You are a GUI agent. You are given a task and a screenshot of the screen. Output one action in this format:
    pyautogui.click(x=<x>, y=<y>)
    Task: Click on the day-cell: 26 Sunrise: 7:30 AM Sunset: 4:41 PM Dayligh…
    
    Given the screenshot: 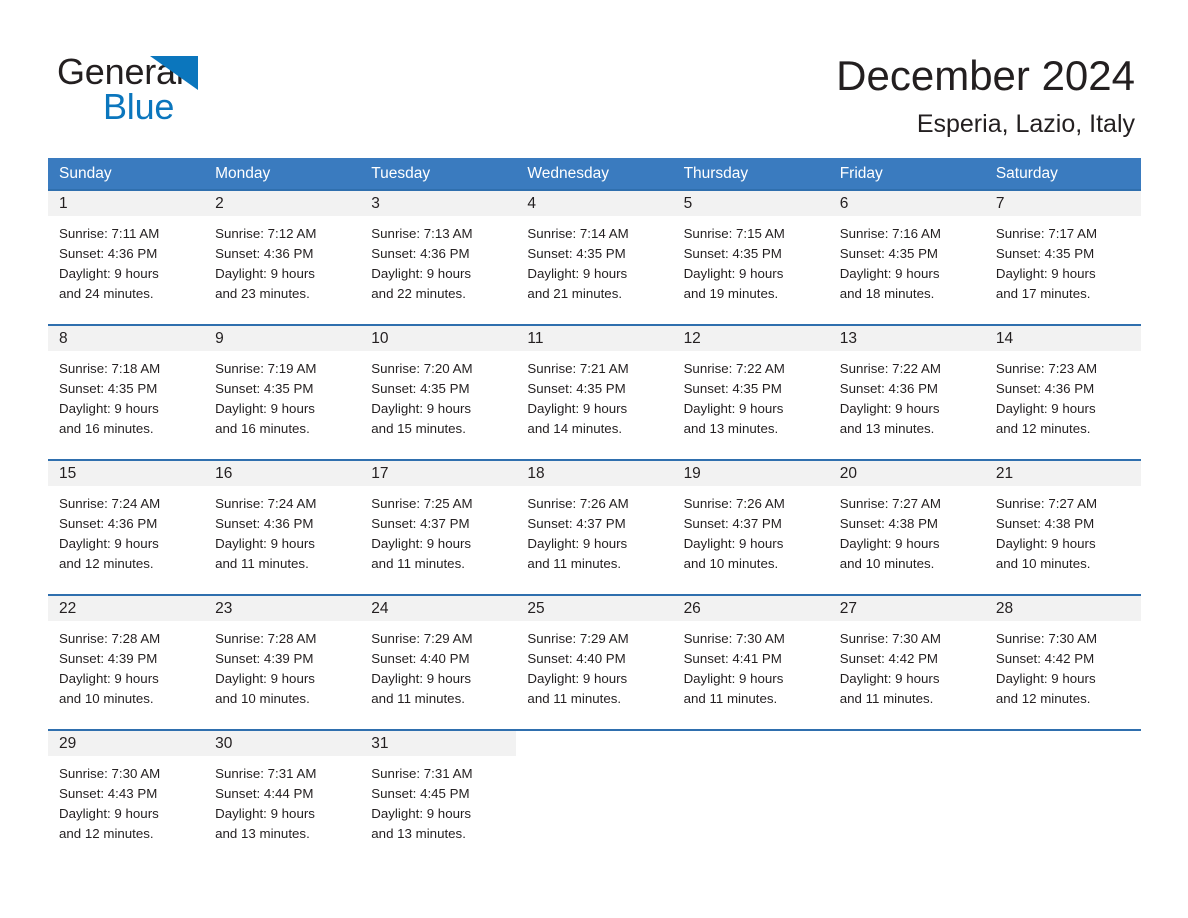 What is the action you would take?
    pyautogui.click(x=750, y=662)
    